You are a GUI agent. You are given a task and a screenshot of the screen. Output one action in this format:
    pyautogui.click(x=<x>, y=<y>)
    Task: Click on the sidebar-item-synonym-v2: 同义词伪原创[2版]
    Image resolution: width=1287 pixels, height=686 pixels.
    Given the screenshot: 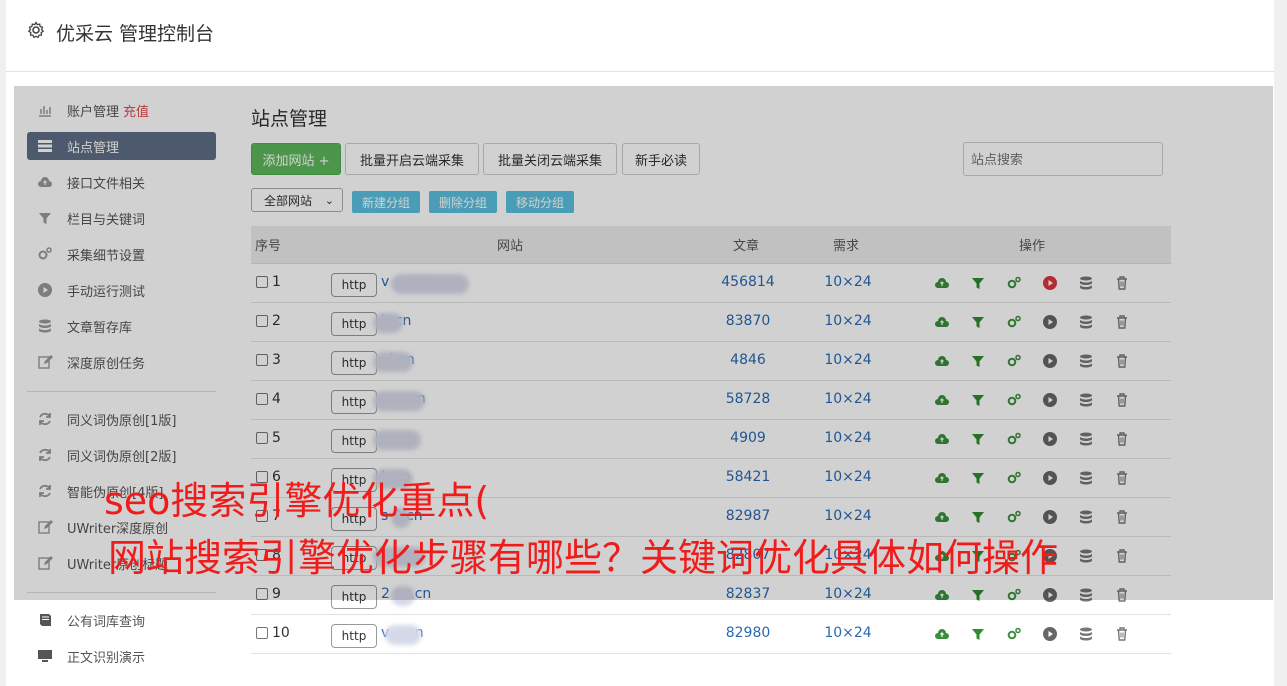 What is the action you would take?
    pyautogui.click(x=121, y=455)
    